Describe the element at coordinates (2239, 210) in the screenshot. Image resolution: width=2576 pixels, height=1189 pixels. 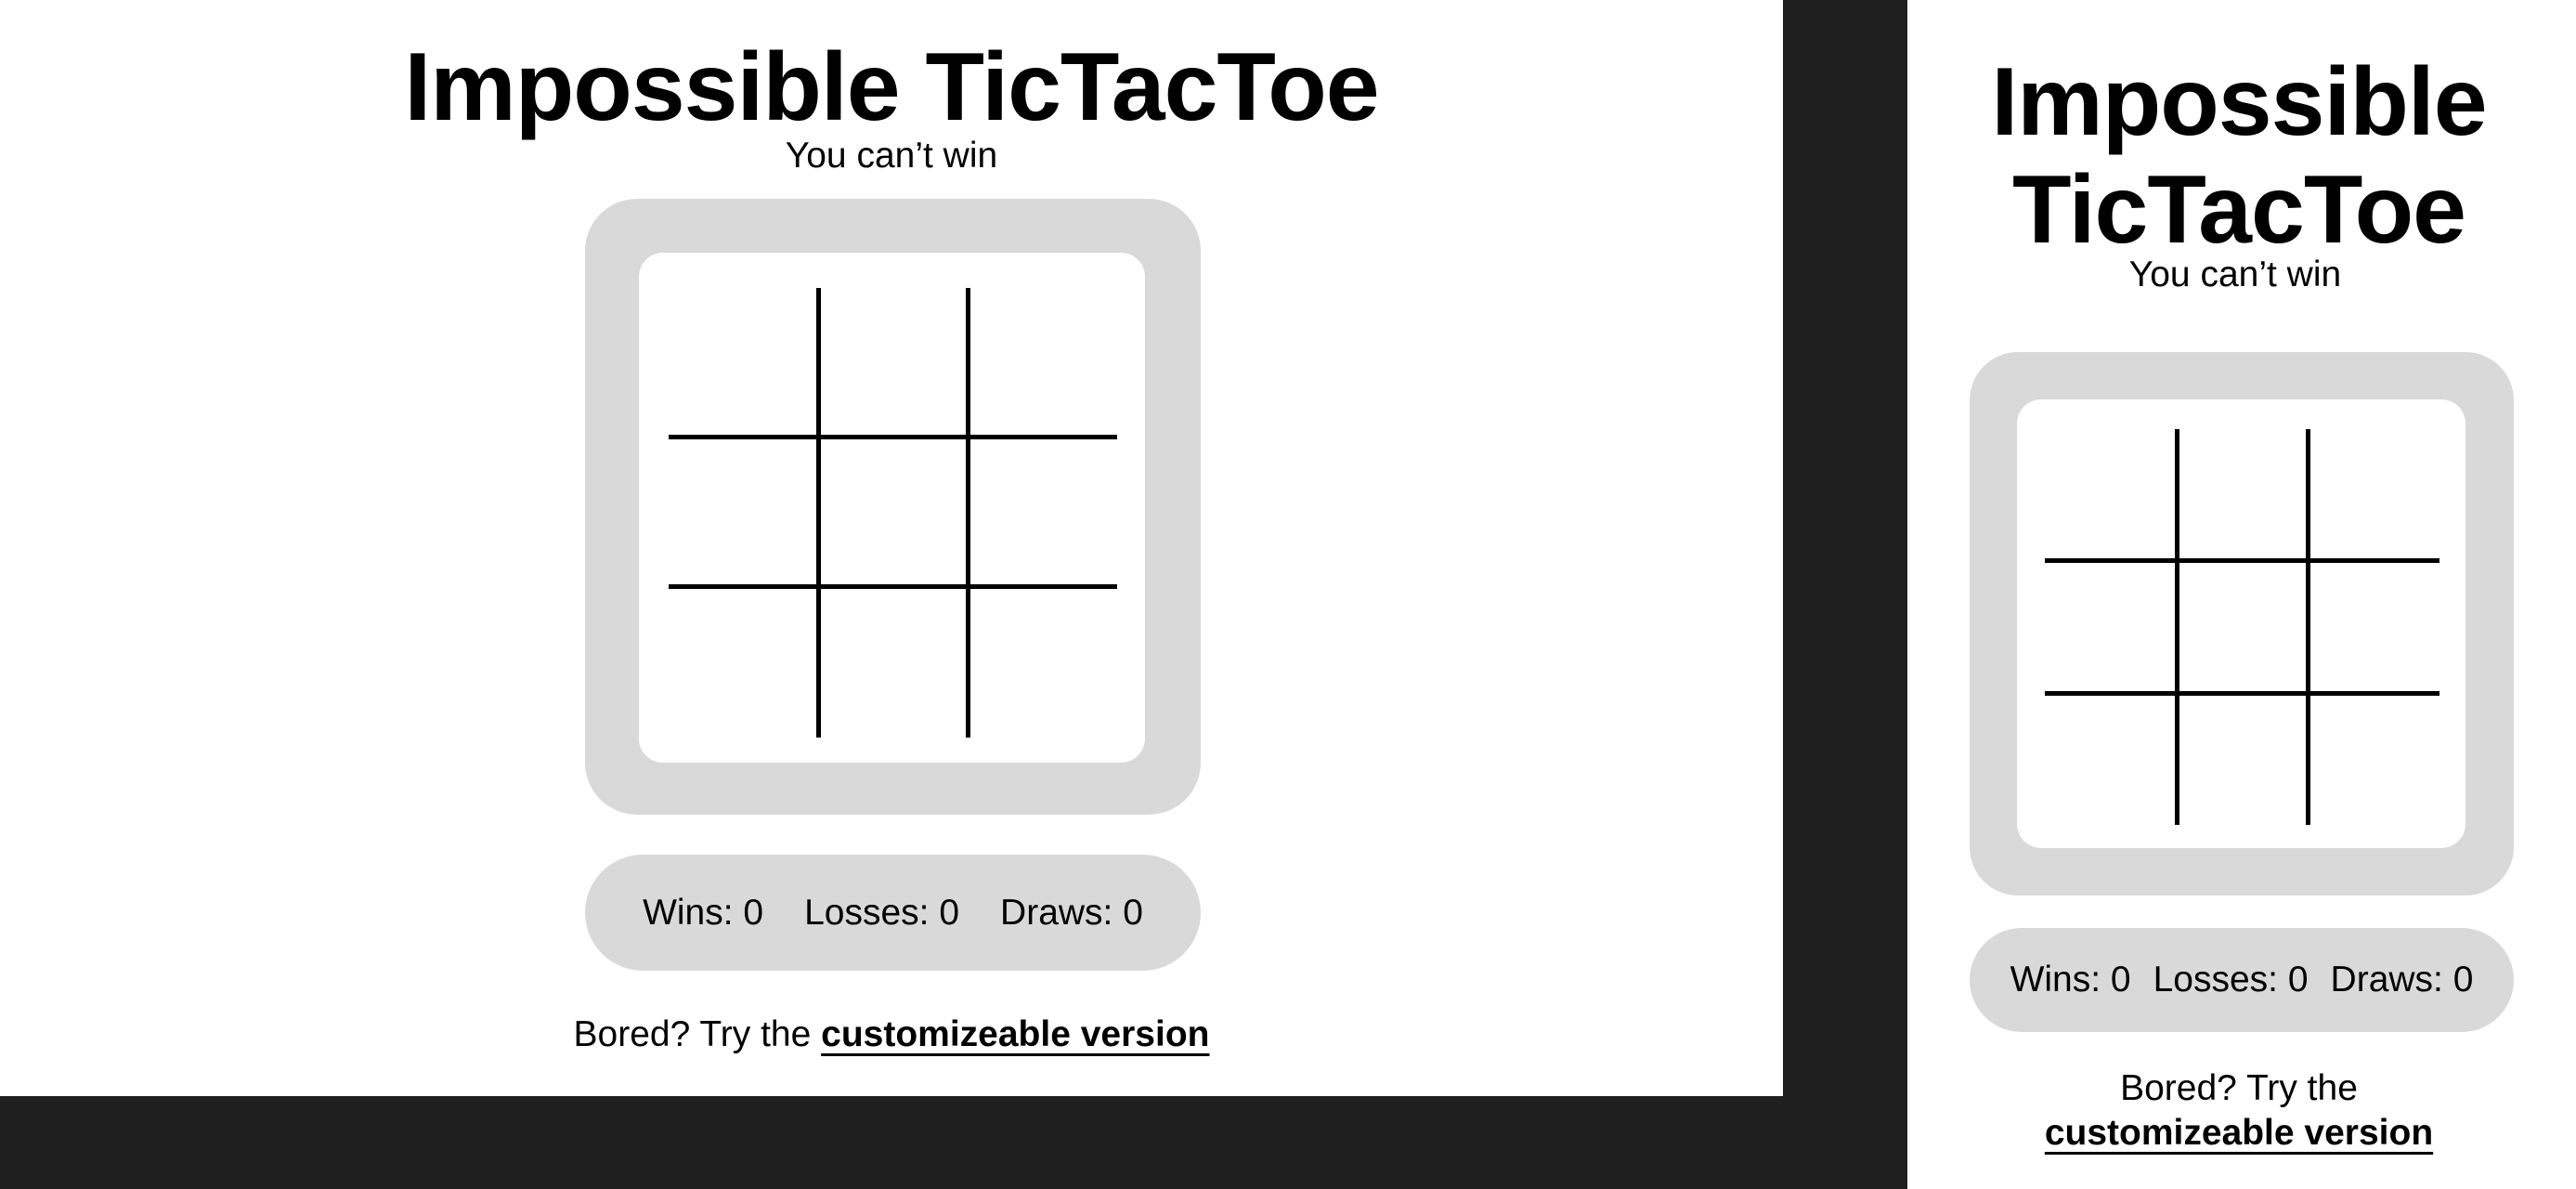
I see `page-title-line: TicTacToe` at that location.